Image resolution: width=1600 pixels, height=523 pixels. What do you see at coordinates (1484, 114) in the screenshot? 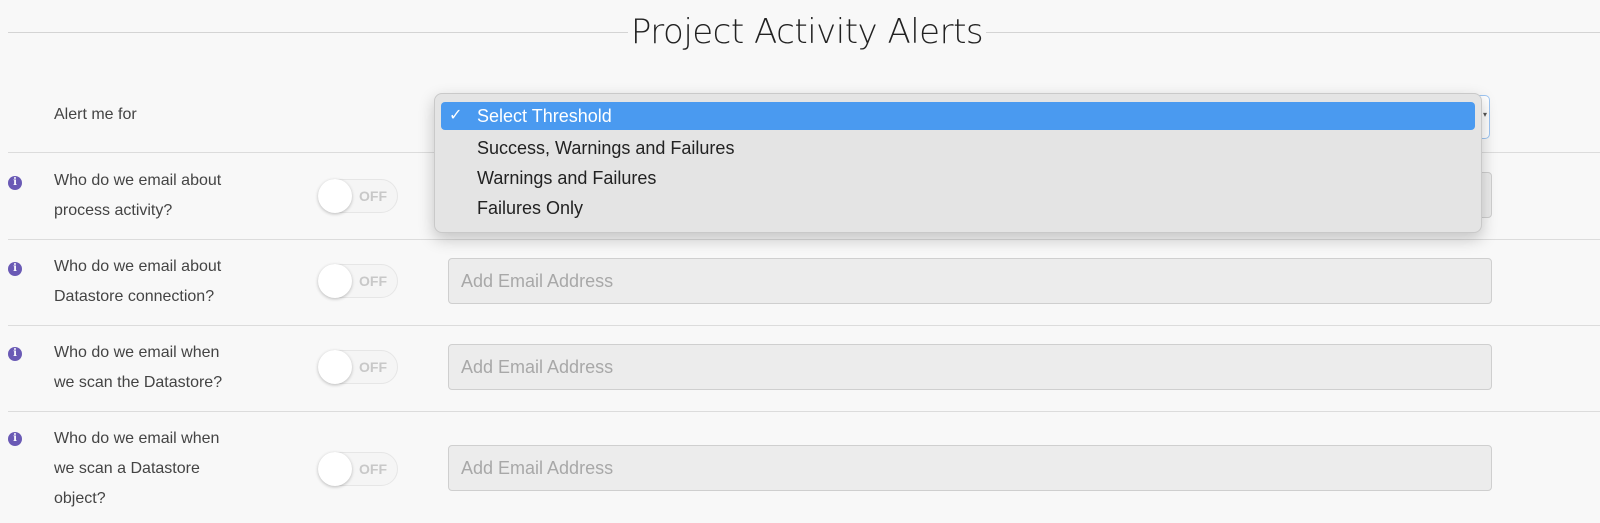
I see `chevron-down-icon: ▾` at bounding box center [1484, 114].